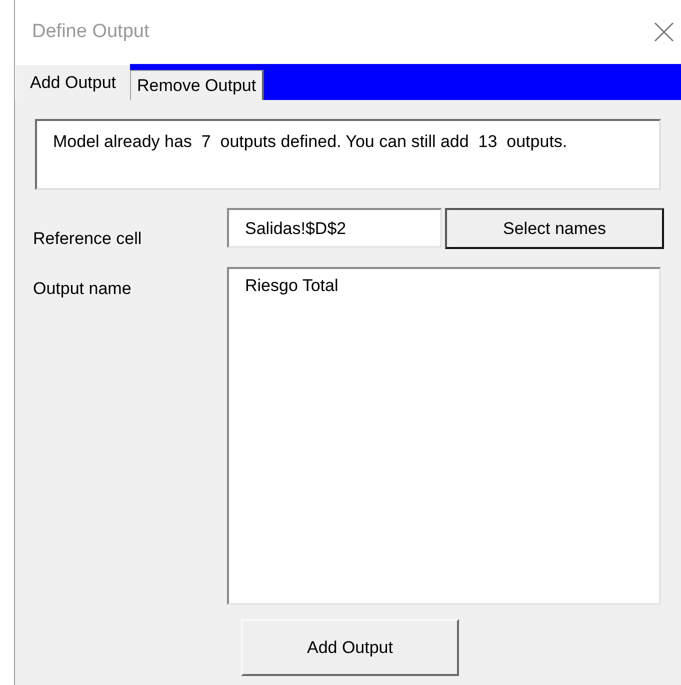 Image resolution: width=681 pixels, height=685 pixels. I want to click on tab: Remove Output, so click(197, 85).